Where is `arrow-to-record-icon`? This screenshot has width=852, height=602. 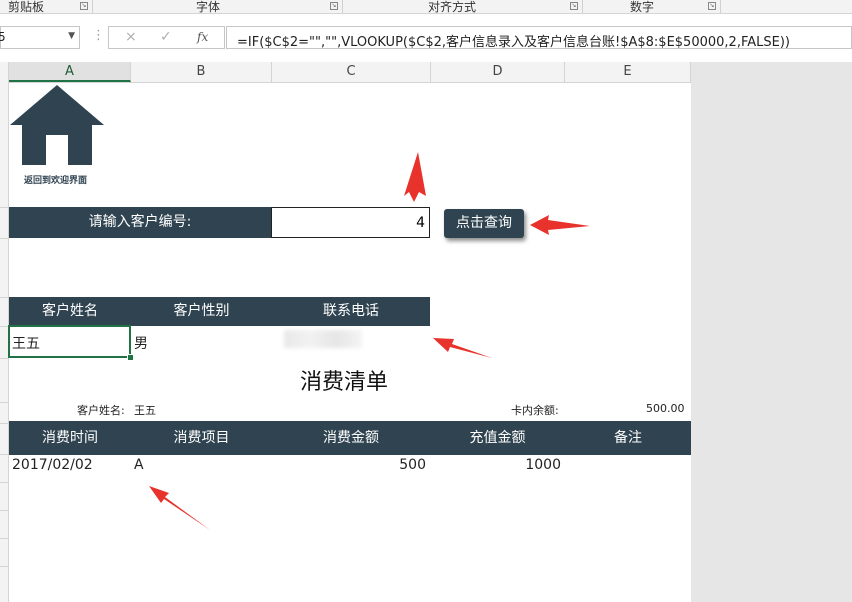 arrow-to-record-icon is located at coordinates (179, 508).